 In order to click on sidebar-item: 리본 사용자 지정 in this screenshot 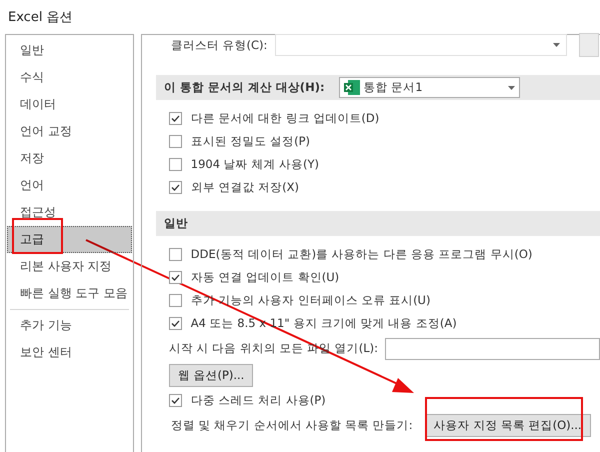, I will do `click(69, 266)`.